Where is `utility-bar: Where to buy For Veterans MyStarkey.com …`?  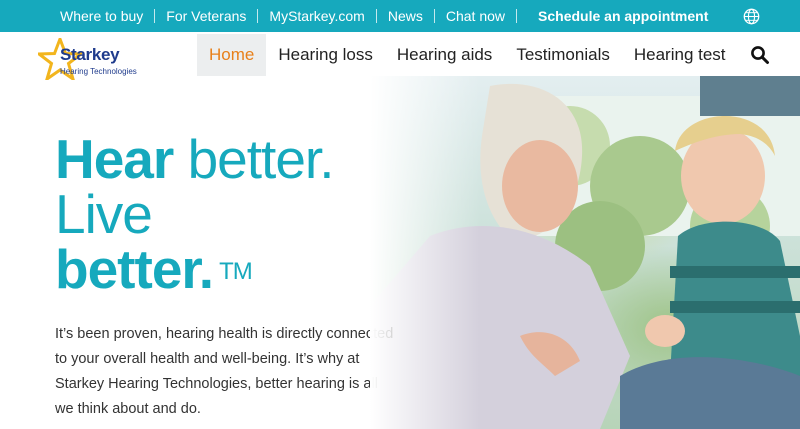 utility-bar: Where to buy For Veterans MyStarkey.com … is located at coordinates (400, 16).